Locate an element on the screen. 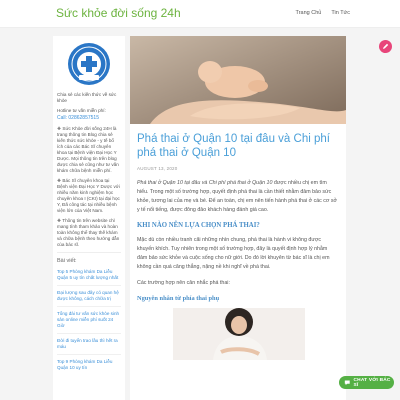 The width and height of the screenshot is (400, 400). pencil-icon is located at coordinates (386, 46).